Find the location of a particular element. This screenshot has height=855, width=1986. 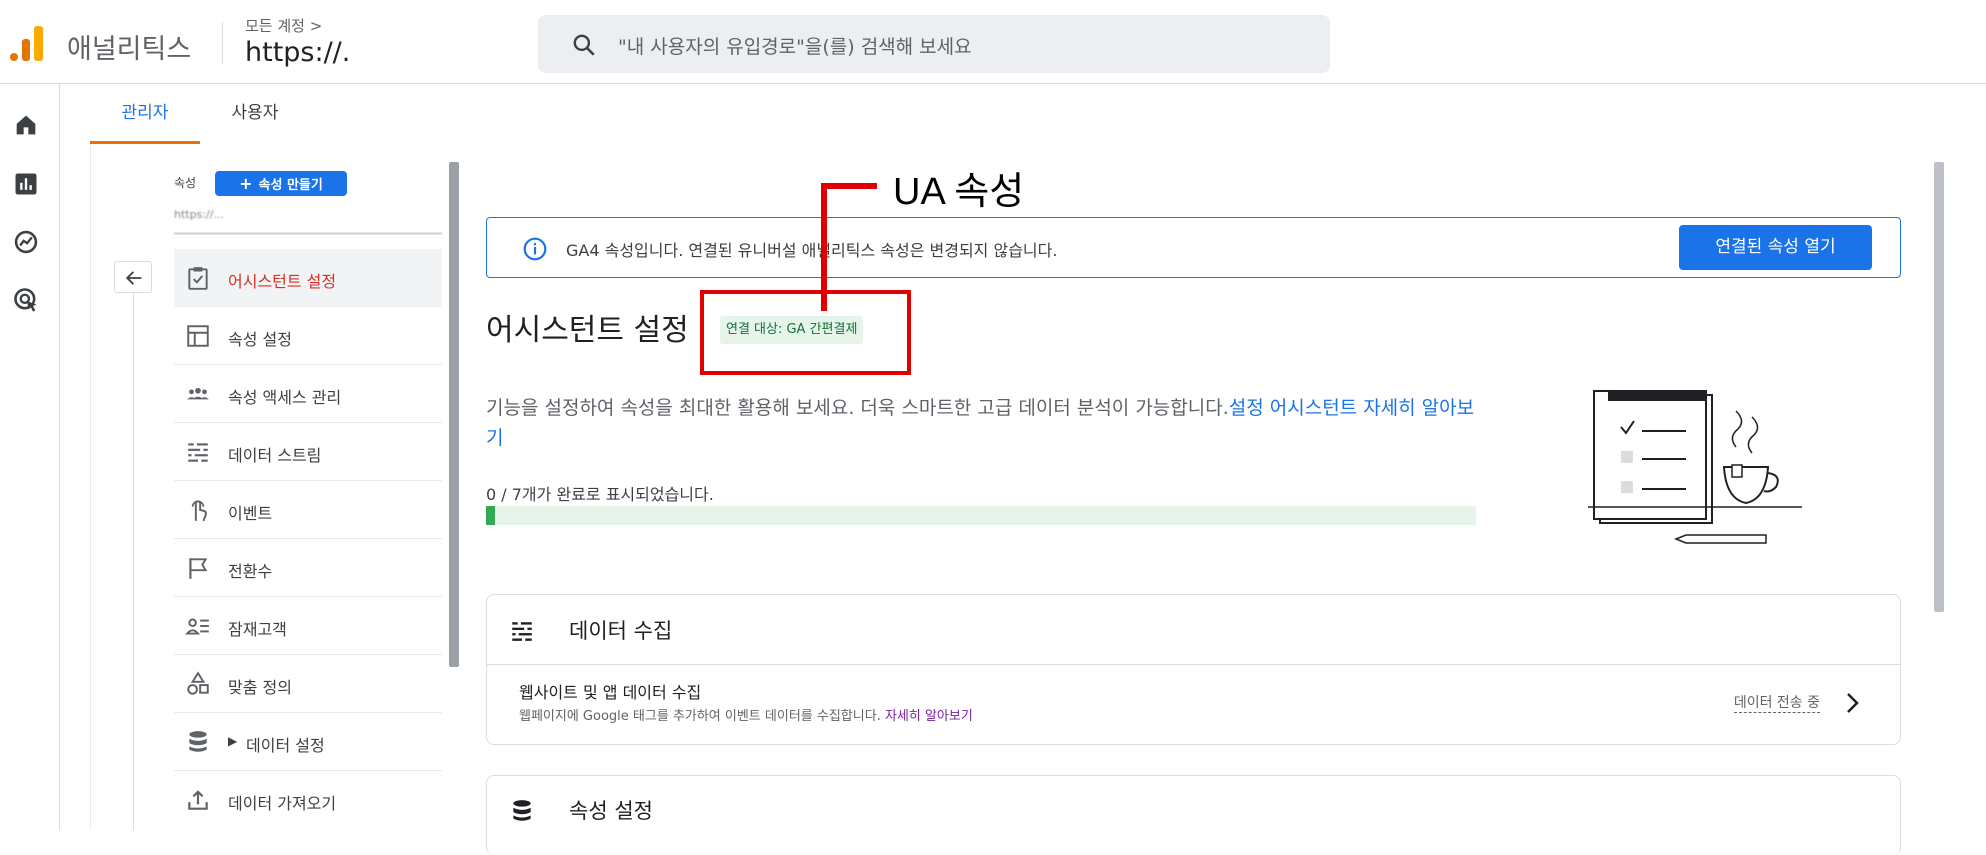

property-label: 속성 is located at coordinates (185, 183).